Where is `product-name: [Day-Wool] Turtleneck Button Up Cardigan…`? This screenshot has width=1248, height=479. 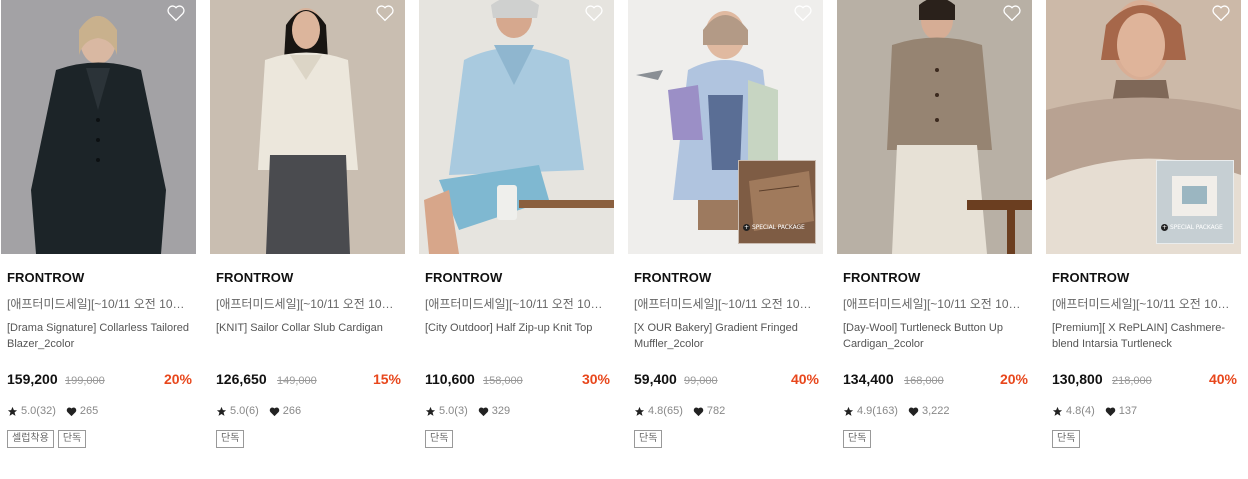 product-name: [Day-Wool] Turtleneck Button Up Cardigan… is located at coordinates (935, 336).